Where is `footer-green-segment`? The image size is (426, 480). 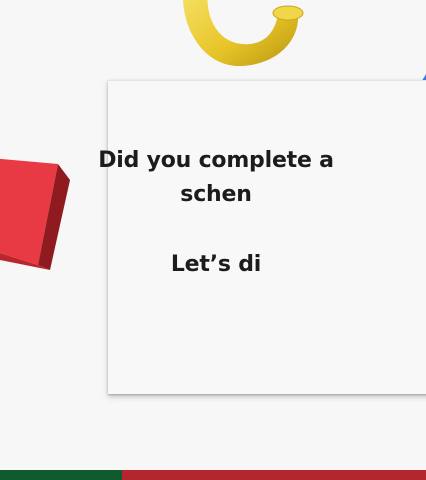 footer-green-segment is located at coordinates (61, 475).